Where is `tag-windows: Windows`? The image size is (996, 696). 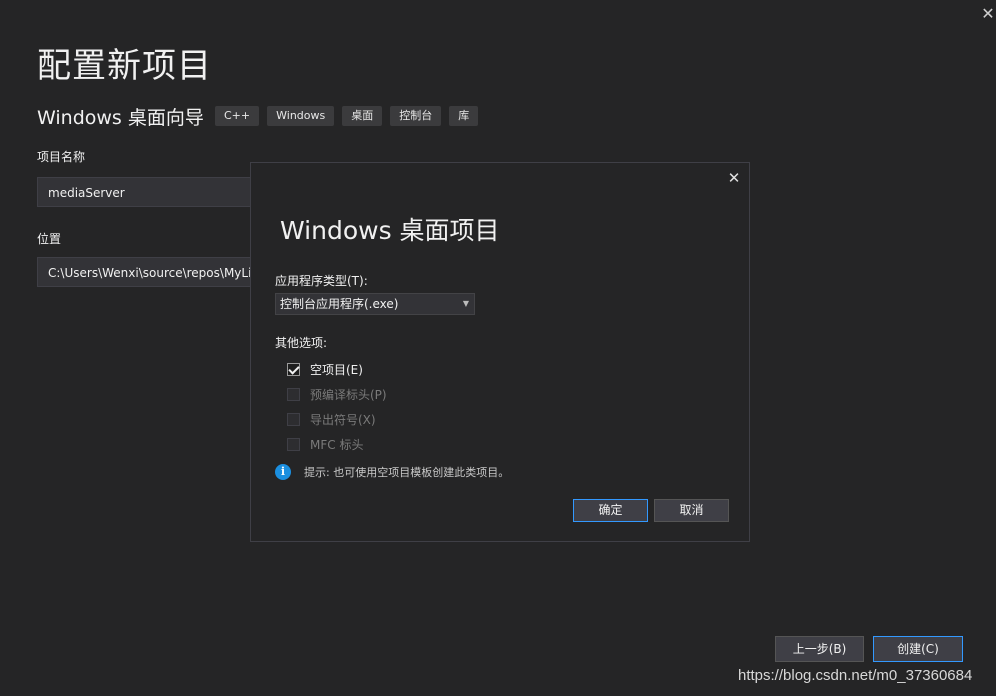 tag-windows: Windows is located at coordinates (301, 116).